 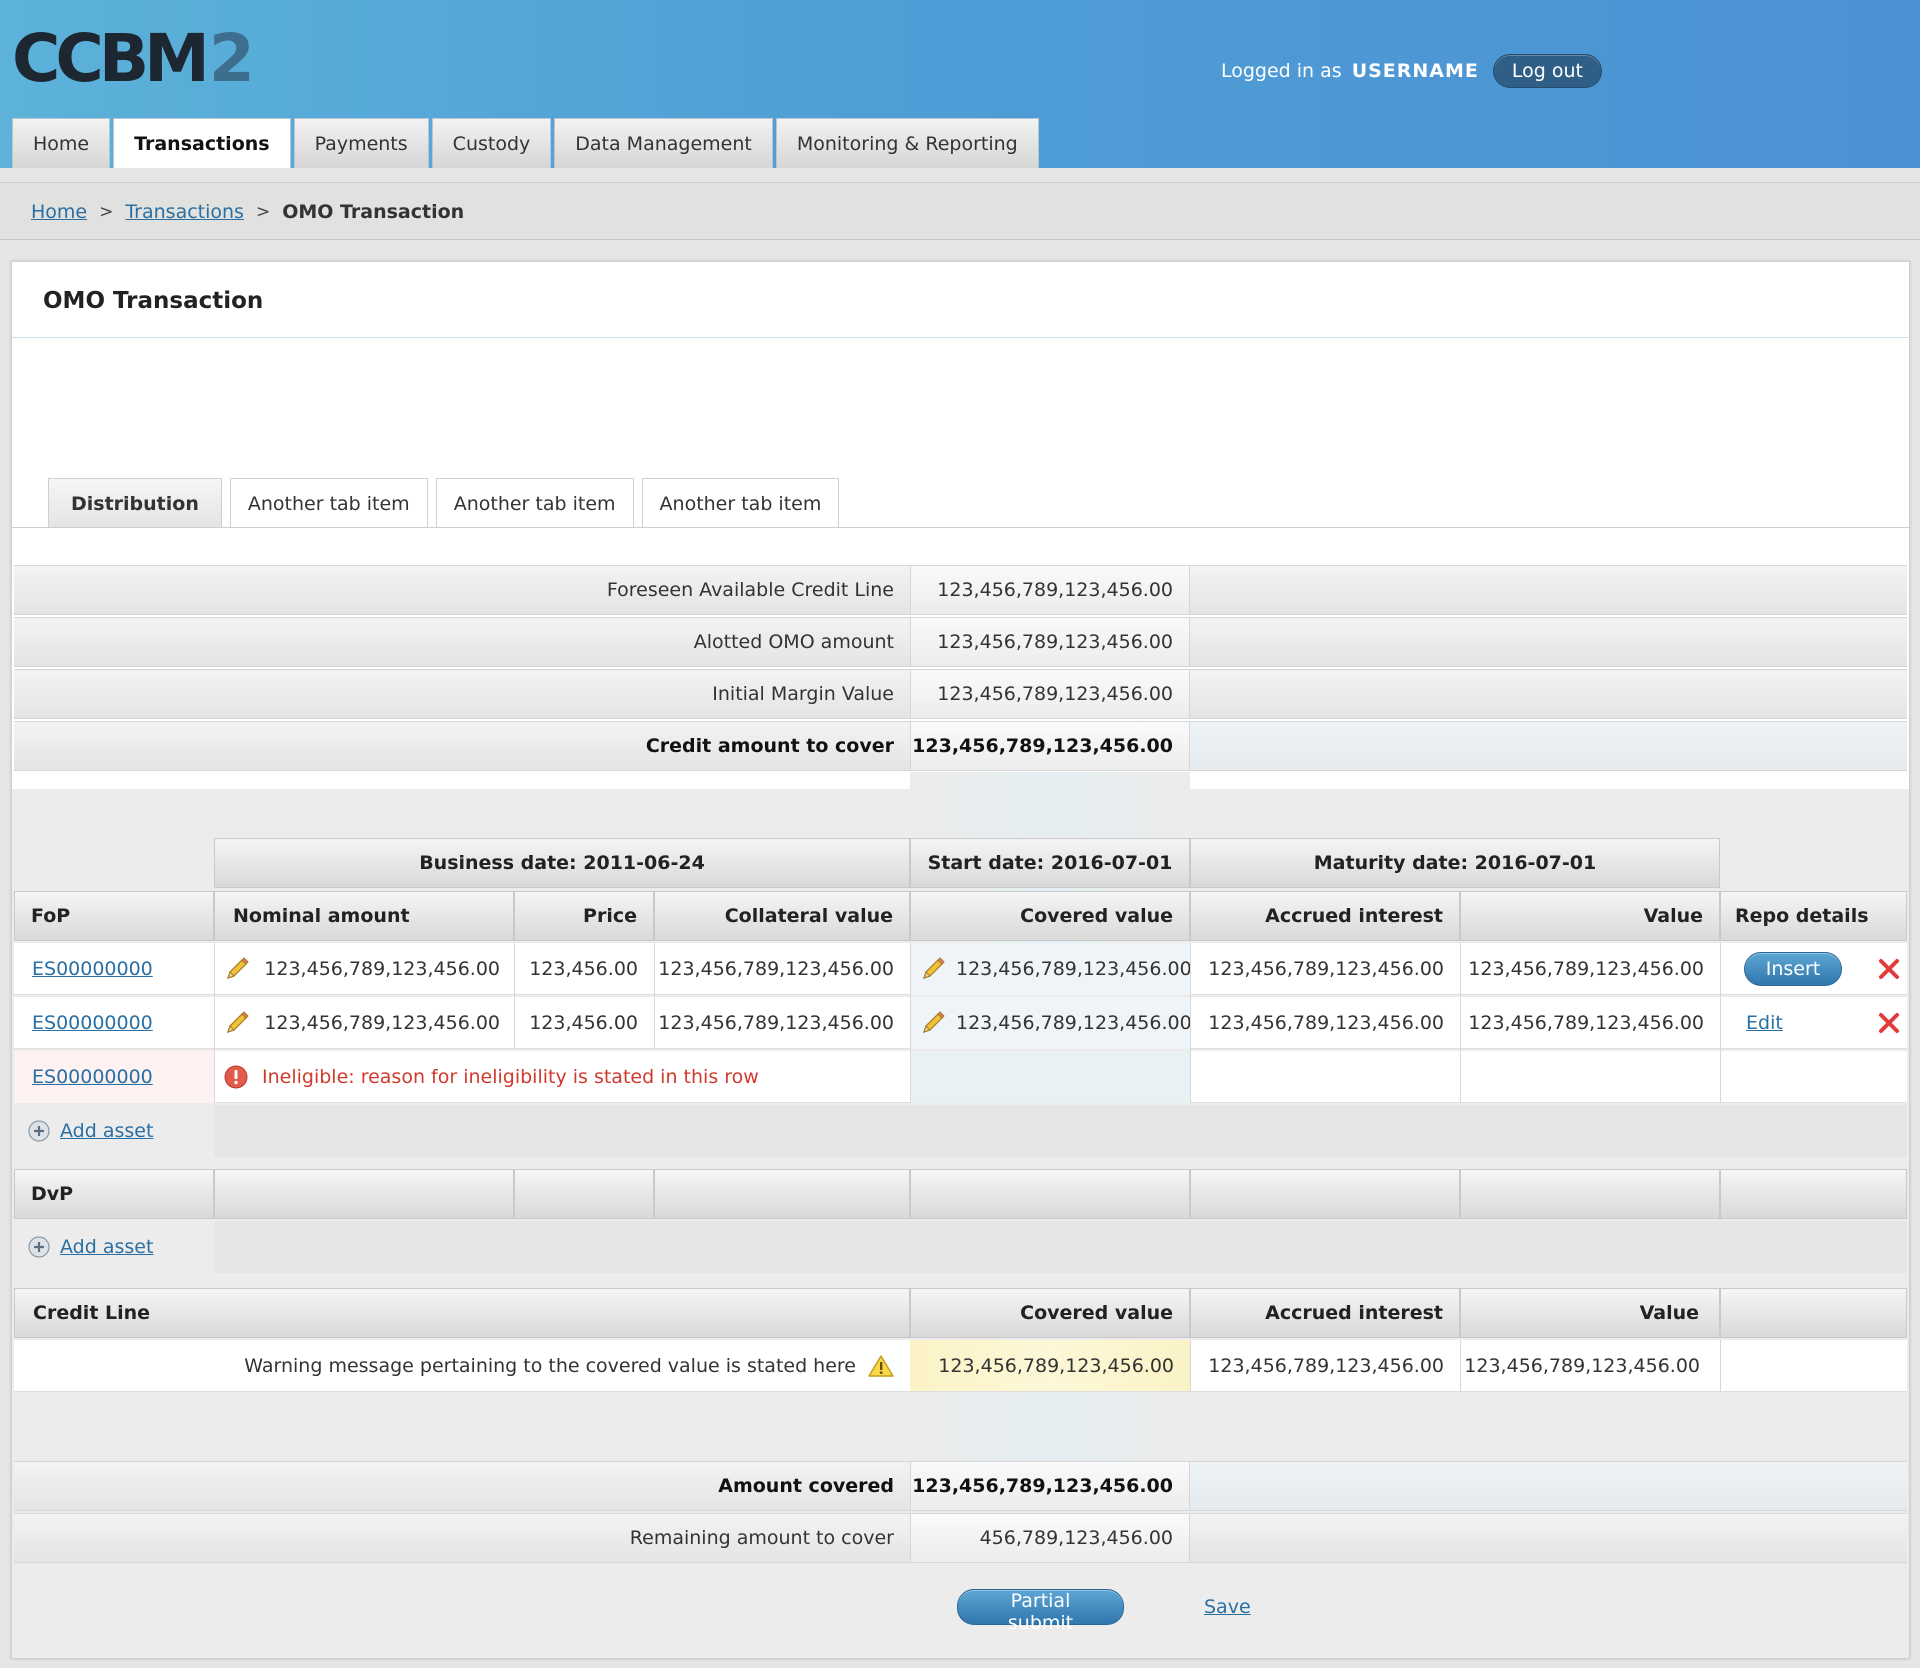 What do you see at coordinates (462, 642) in the screenshot?
I see `summary-label-alotted: Alotted OMO amount` at bounding box center [462, 642].